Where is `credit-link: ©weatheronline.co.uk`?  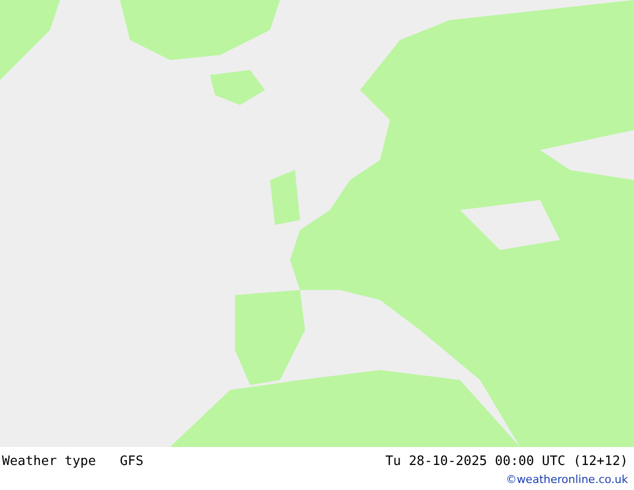 credit-link: ©weatheronline.co.uk is located at coordinates (567, 479).